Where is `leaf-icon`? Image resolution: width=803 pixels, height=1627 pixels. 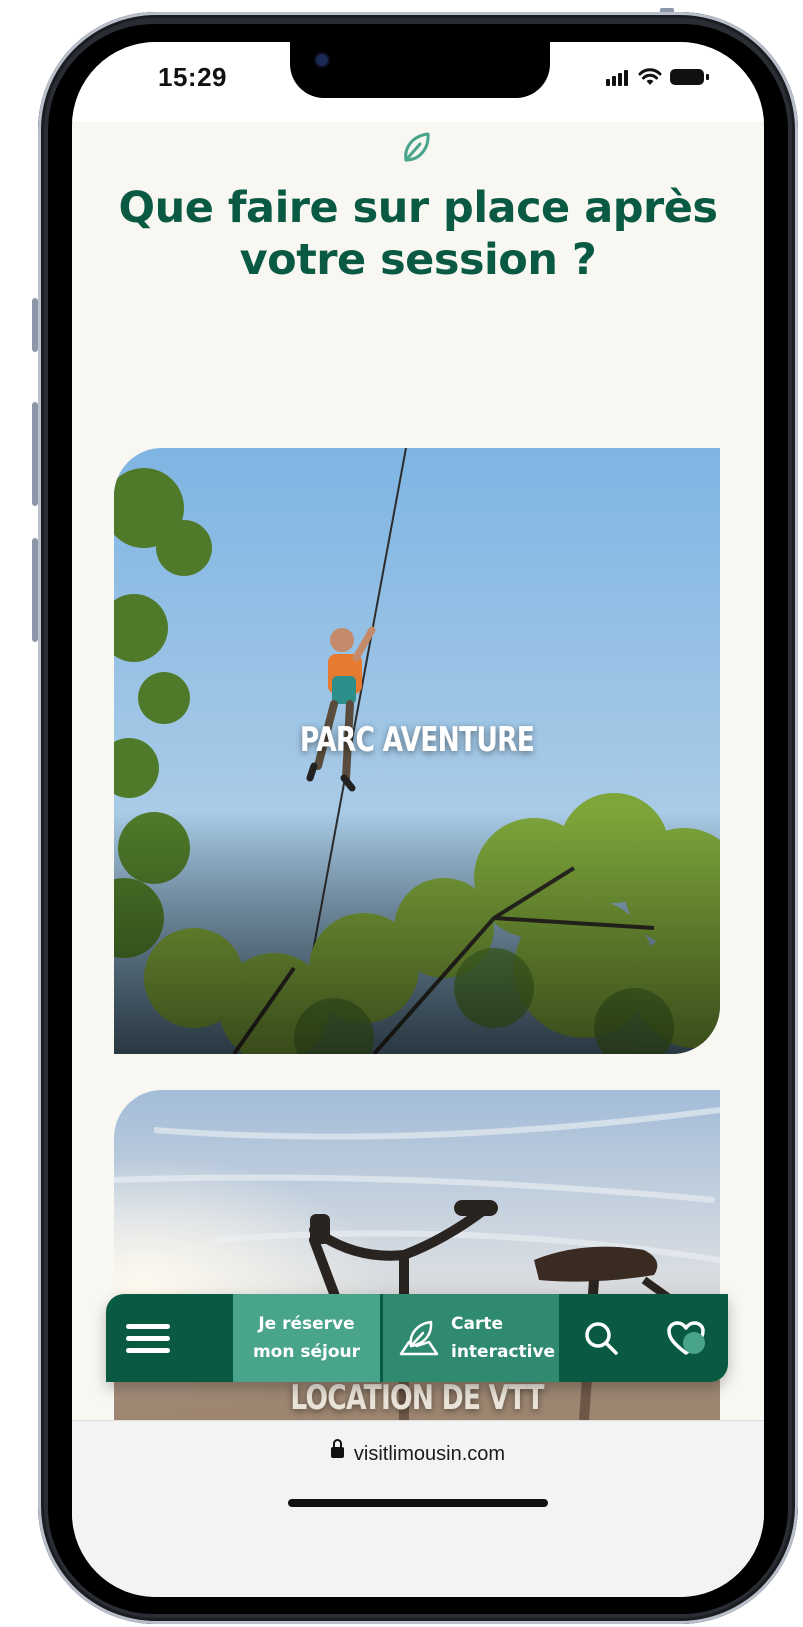 leaf-icon is located at coordinates (417, 147).